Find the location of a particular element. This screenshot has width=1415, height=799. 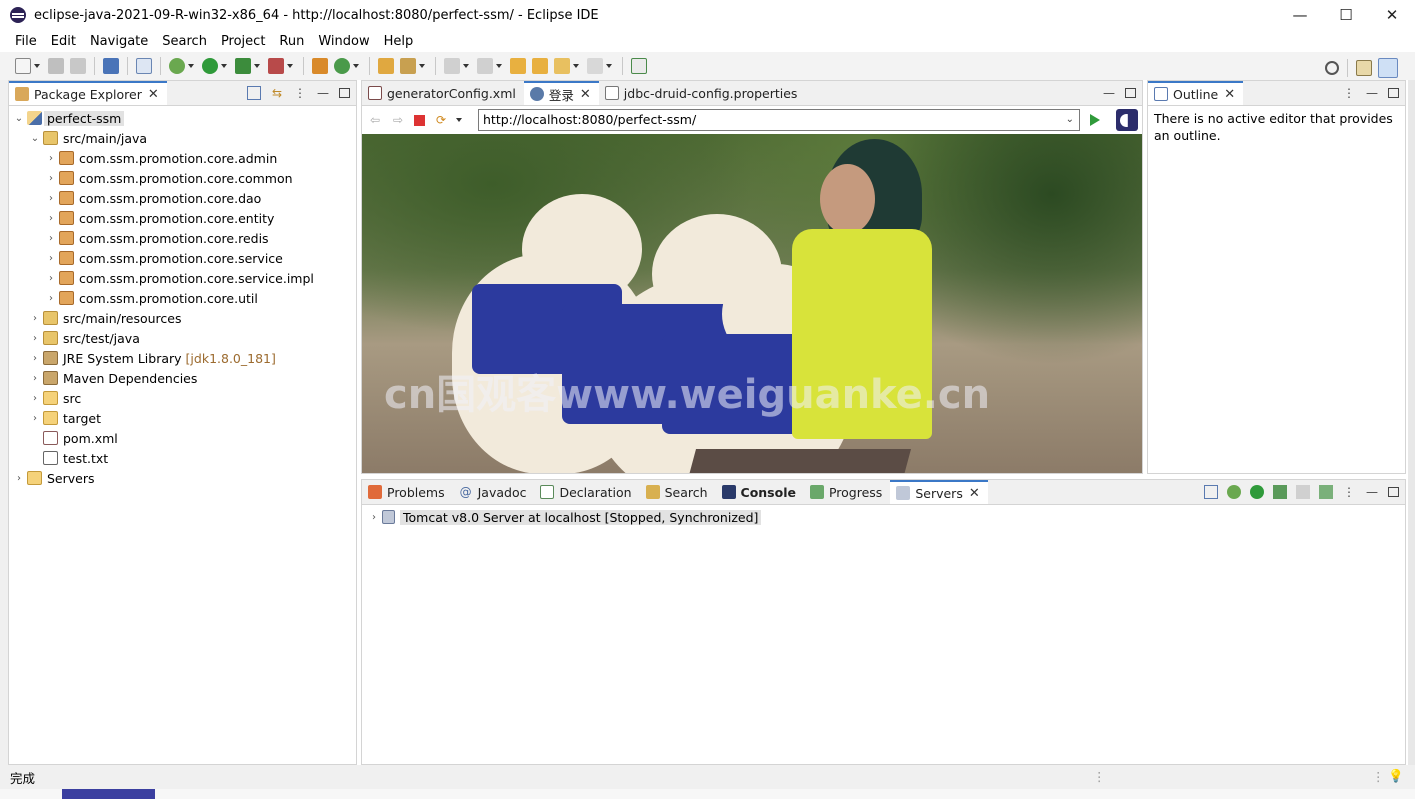

tab-declaration: Declaration is located at coordinates (587, 492).